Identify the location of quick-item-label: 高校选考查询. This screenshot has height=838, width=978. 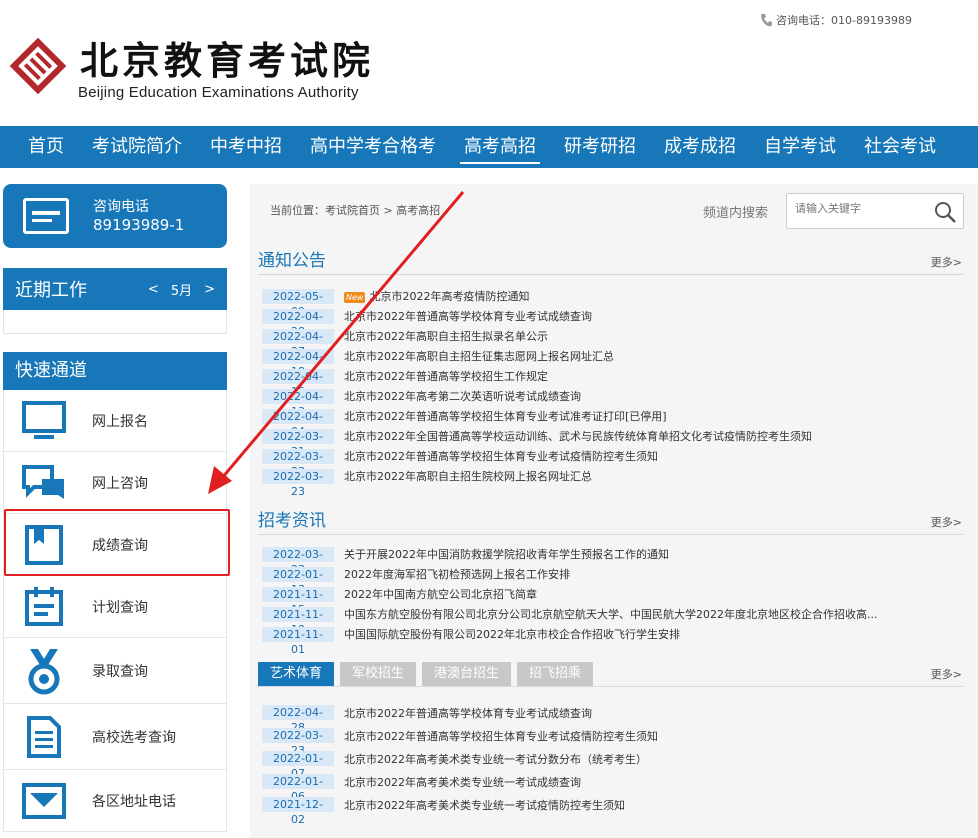
(134, 737).